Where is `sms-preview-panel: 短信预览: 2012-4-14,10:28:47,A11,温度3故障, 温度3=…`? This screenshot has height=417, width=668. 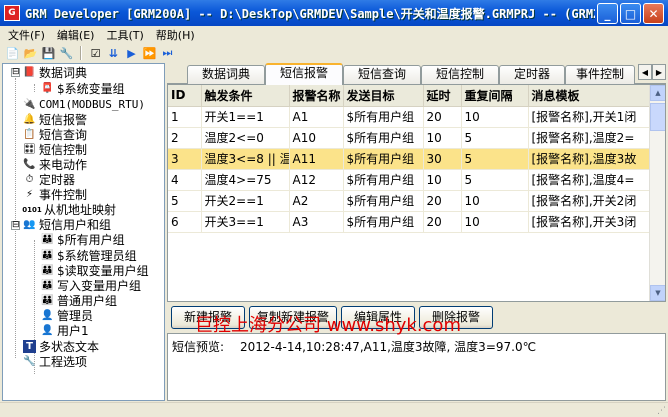 sms-preview-panel: 短信预览: 2012-4-14,10:28:47,A11,温度3故障, 温度3=… is located at coordinates (416, 367).